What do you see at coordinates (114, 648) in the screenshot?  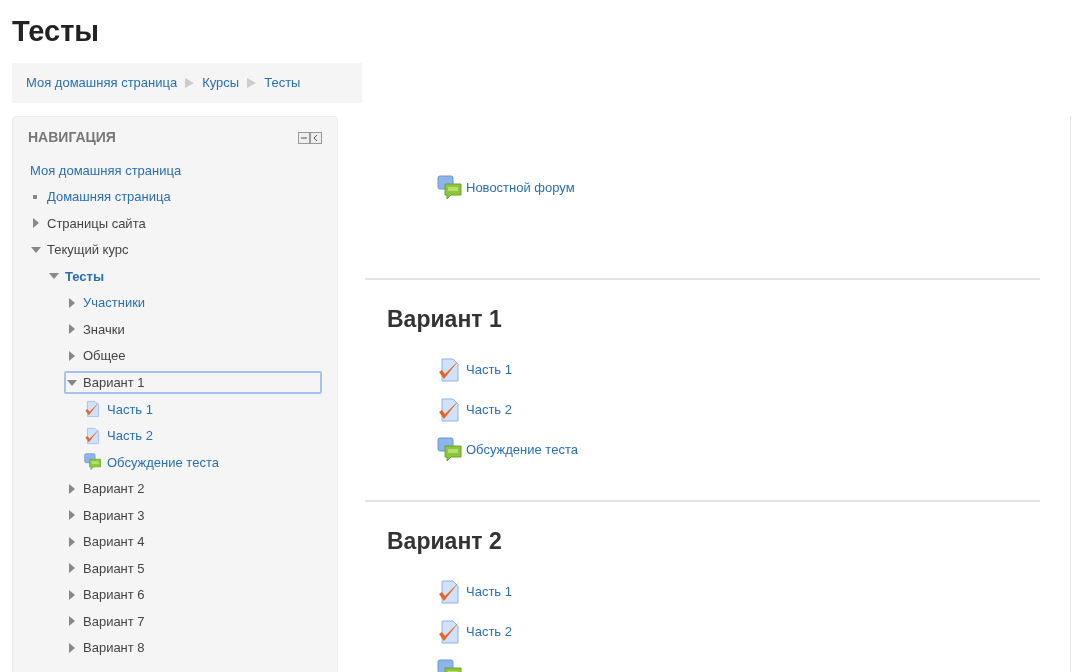 I see `tree-item: Вариант 8` at bounding box center [114, 648].